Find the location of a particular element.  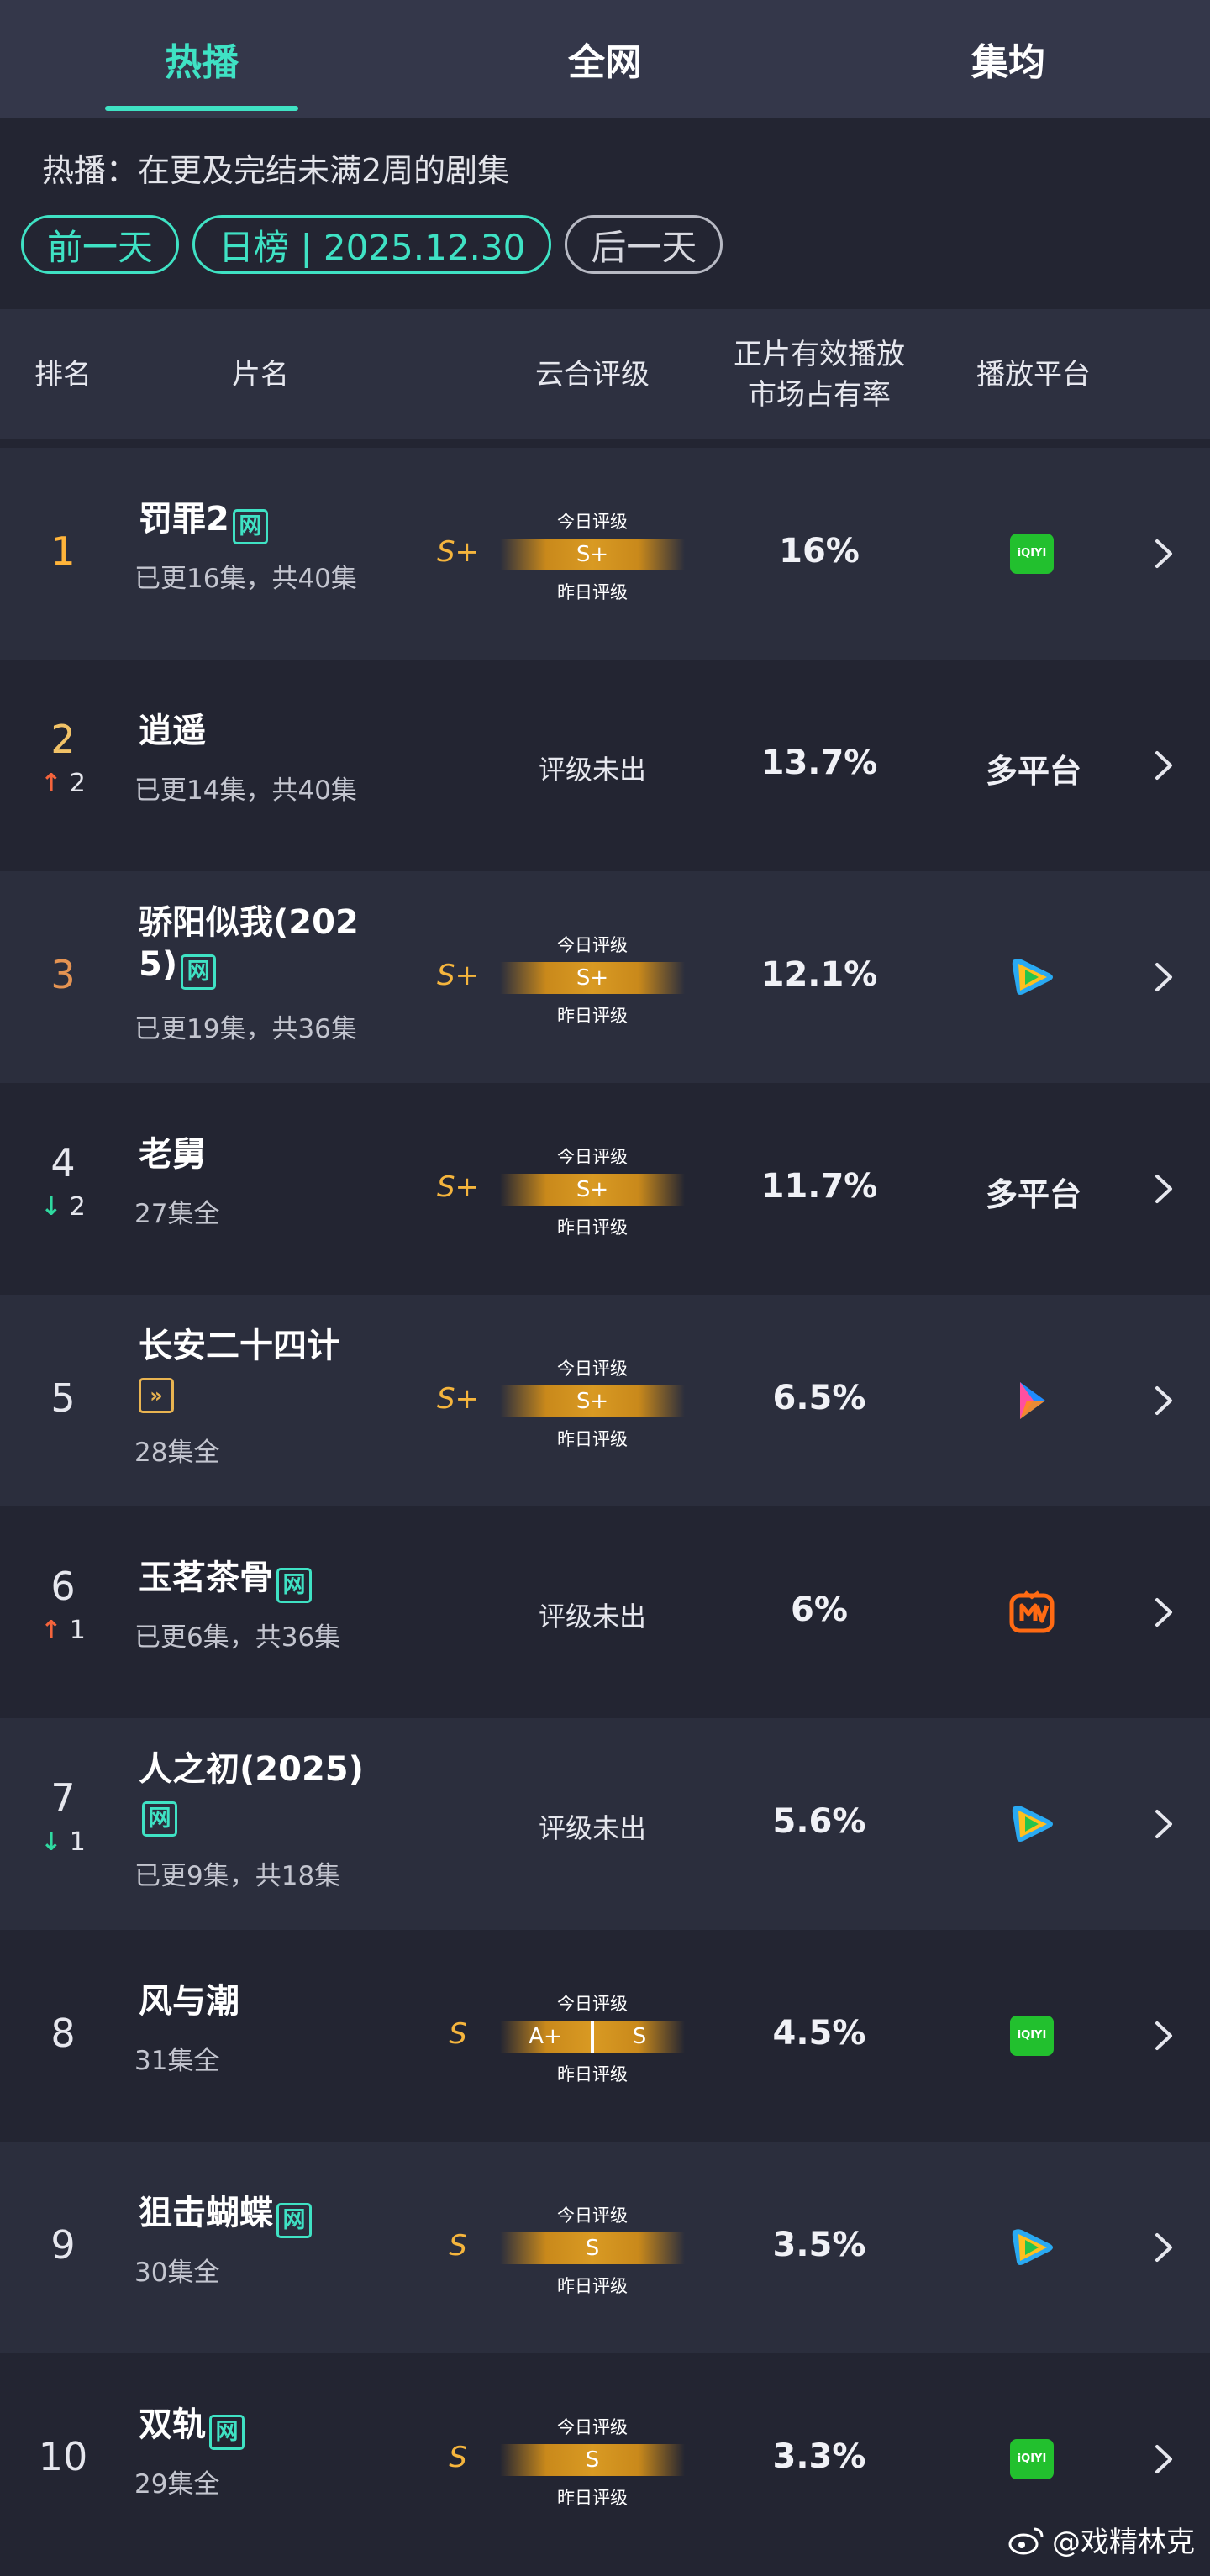

series-title: 老舅 is located at coordinates (265, 1154).